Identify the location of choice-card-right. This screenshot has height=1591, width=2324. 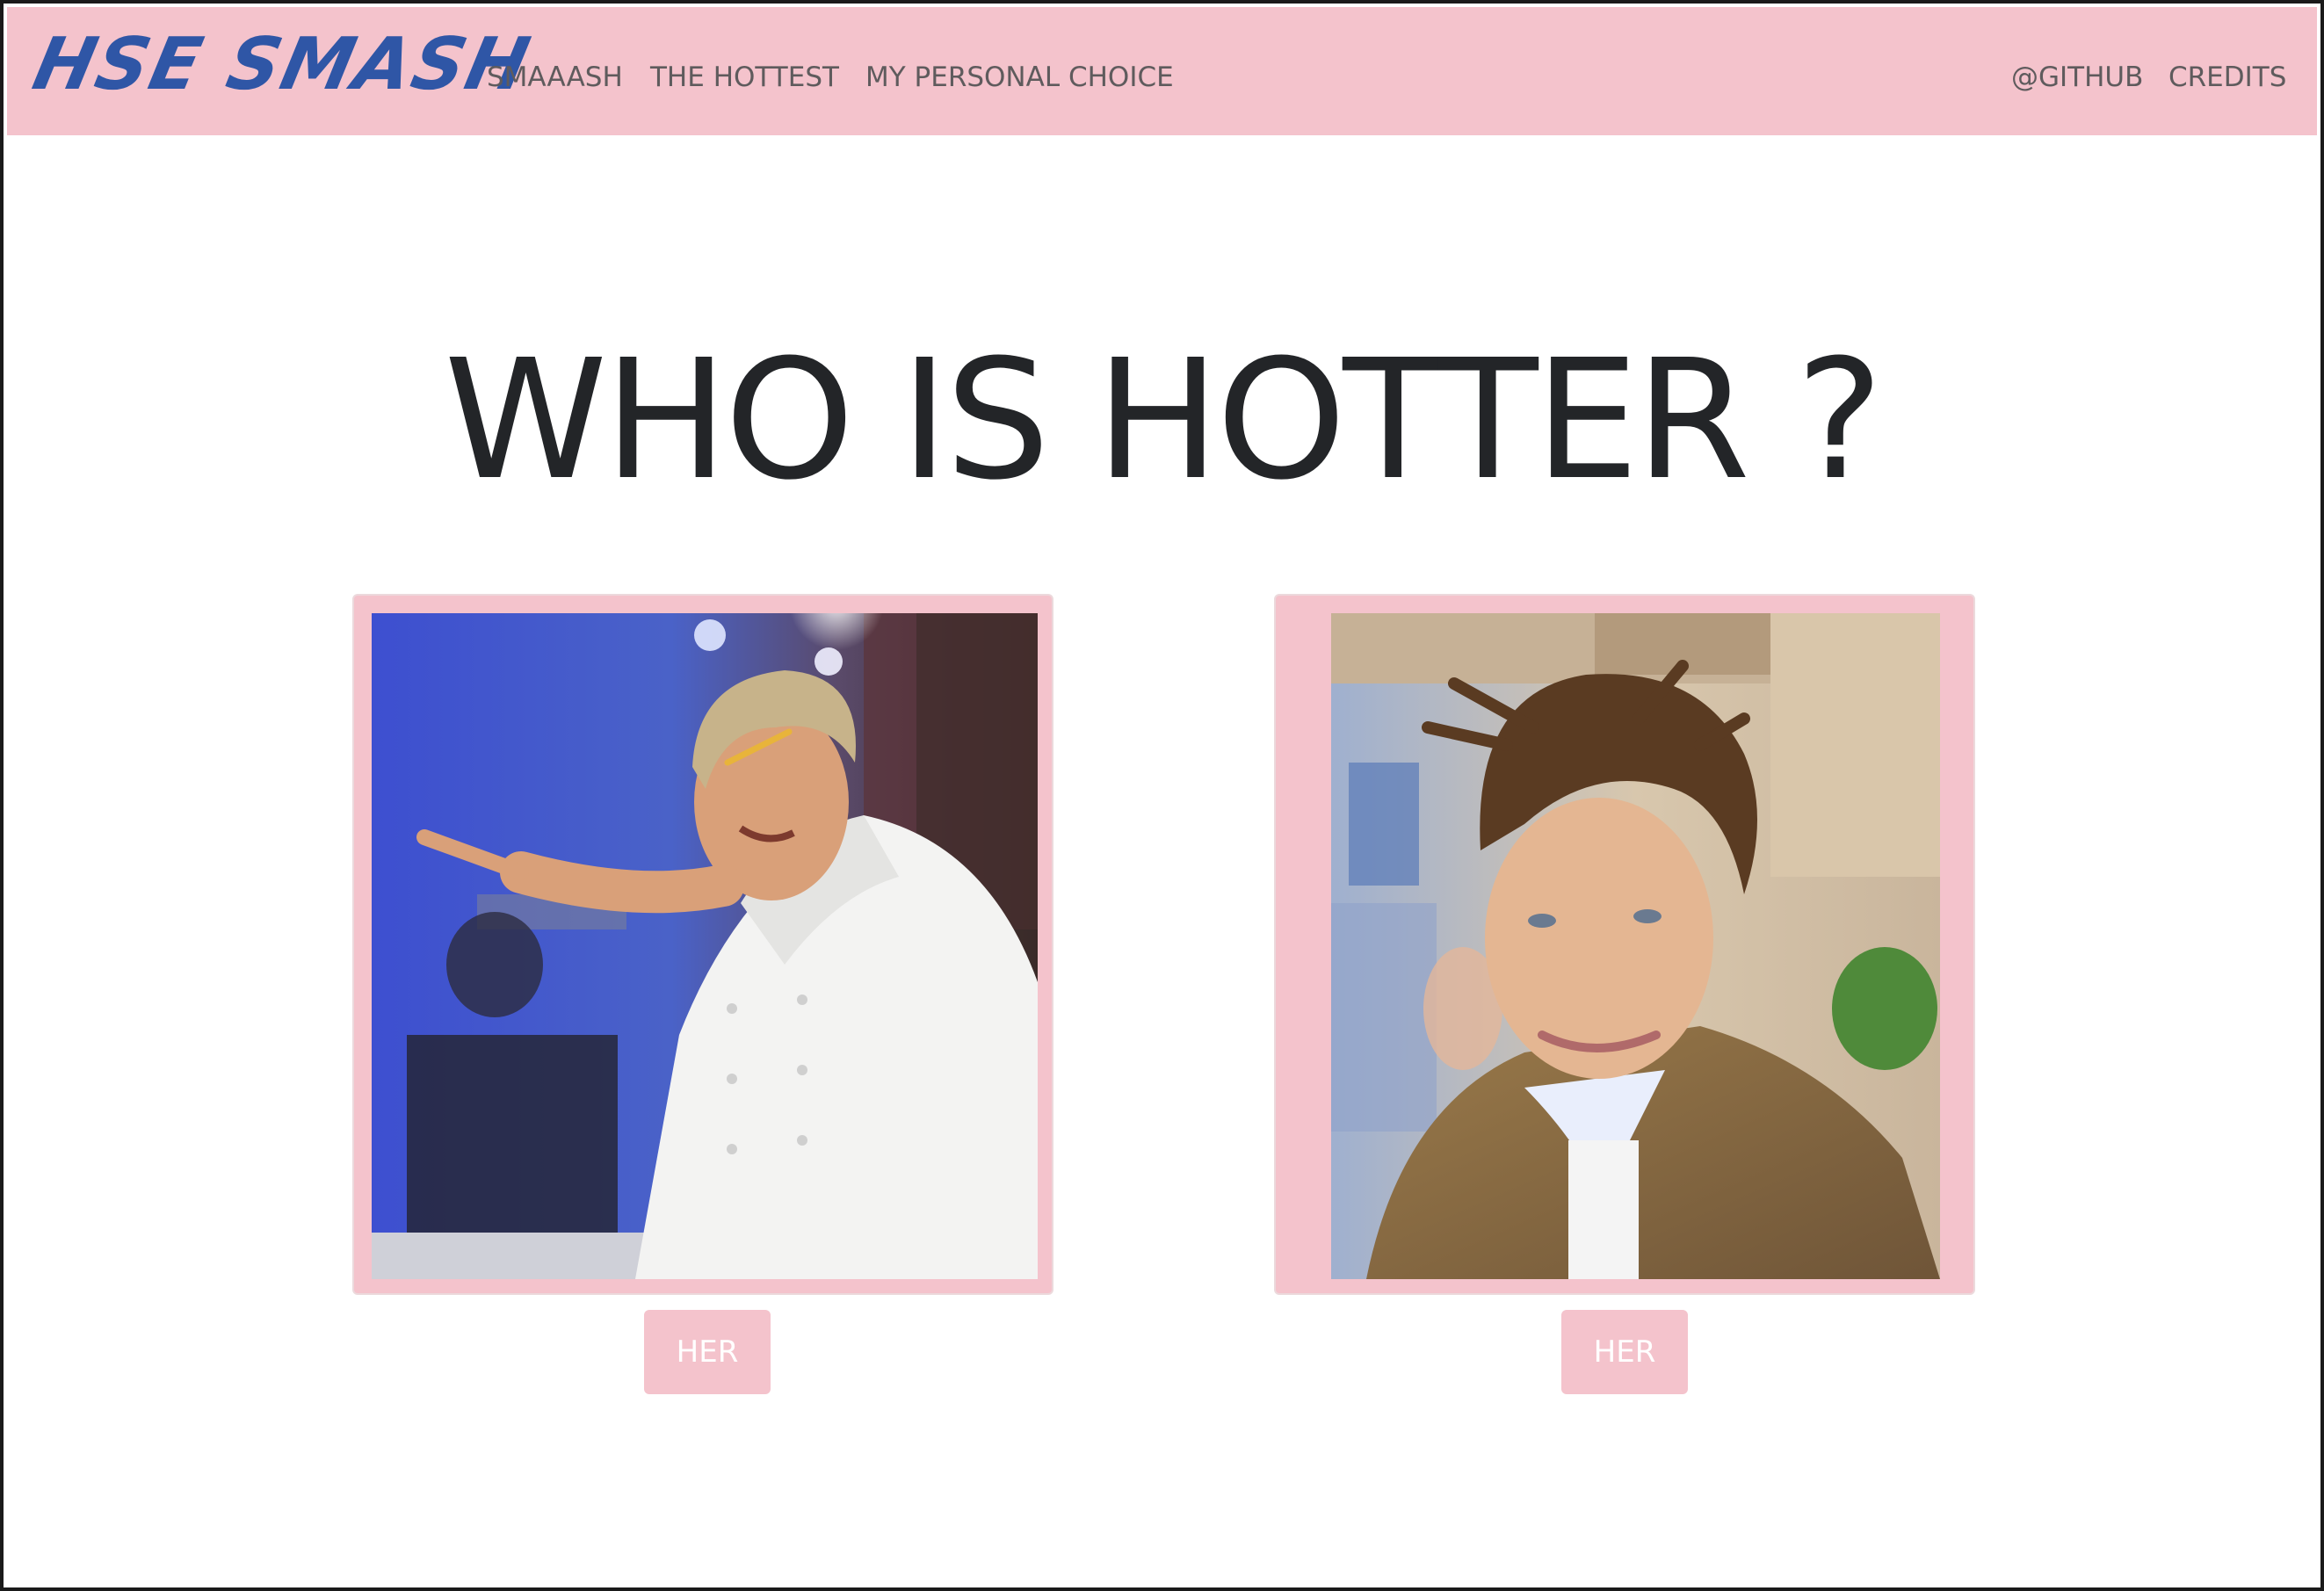
(1624, 944).